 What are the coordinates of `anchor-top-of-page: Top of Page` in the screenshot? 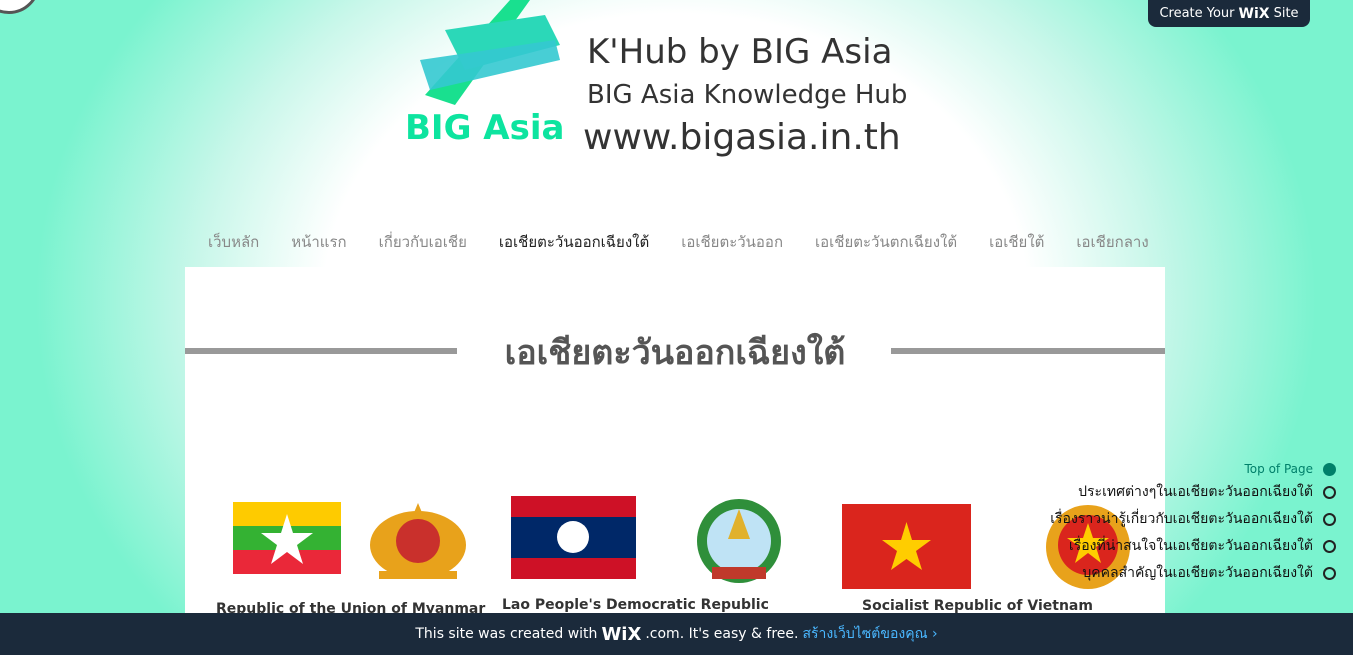 It's located at (1290, 469).